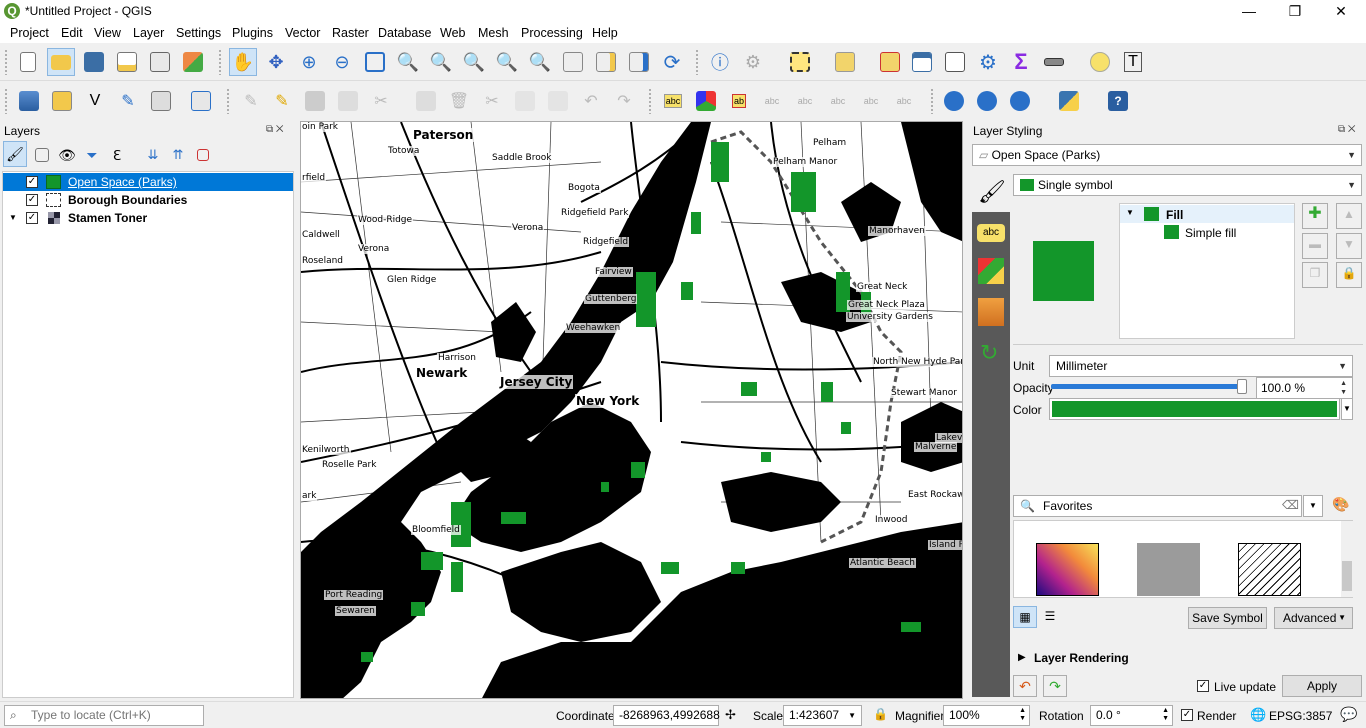 This screenshot has height=728, width=1366. I want to click on paste-features-icon, so click(558, 101).